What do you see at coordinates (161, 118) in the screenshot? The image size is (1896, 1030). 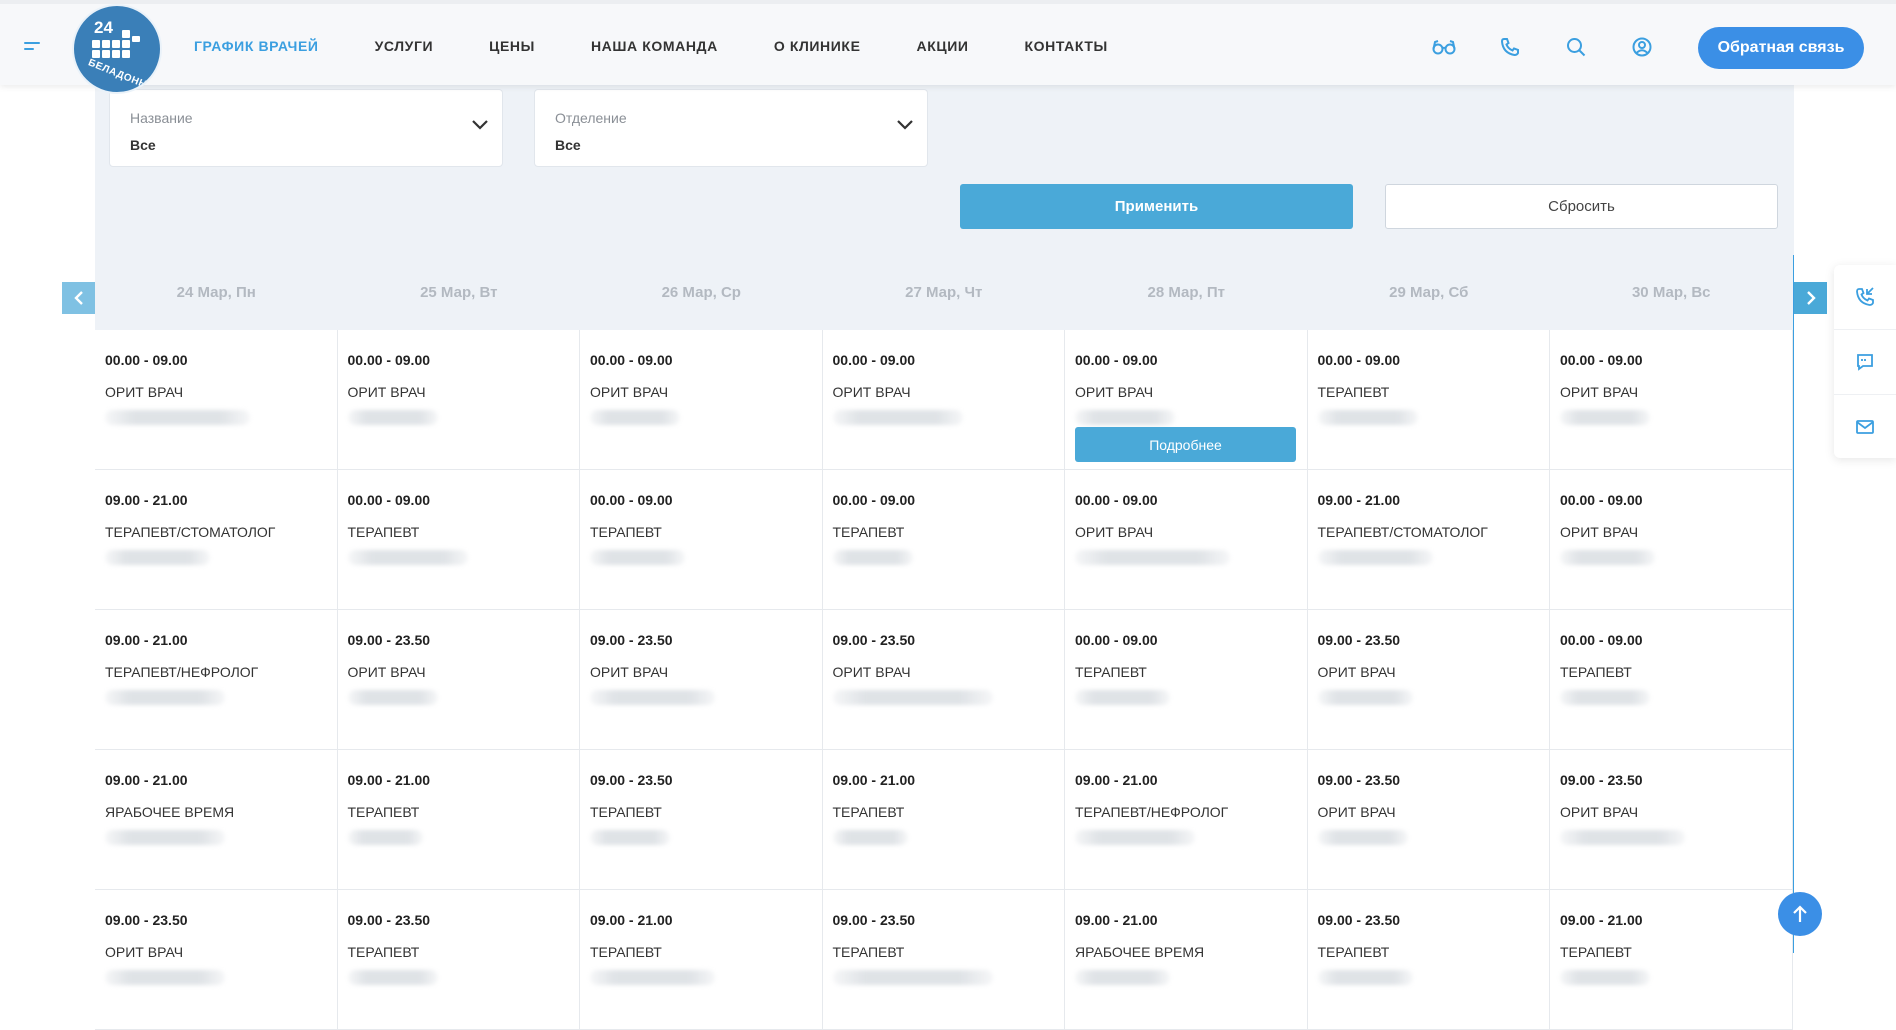 I see `name-select-label: Название` at bounding box center [161, 118].